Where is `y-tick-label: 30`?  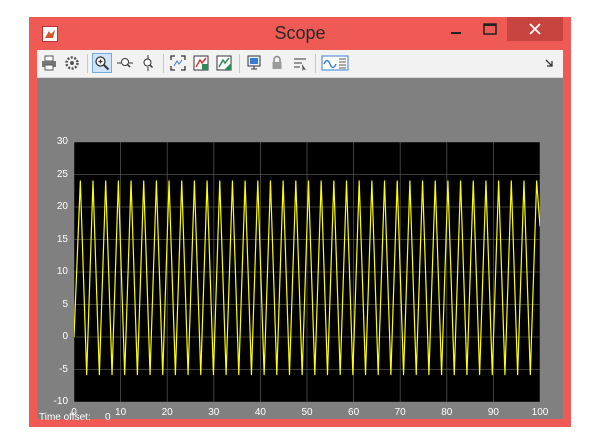
y-tick-label: 30 is located at coordinates (62, 141).